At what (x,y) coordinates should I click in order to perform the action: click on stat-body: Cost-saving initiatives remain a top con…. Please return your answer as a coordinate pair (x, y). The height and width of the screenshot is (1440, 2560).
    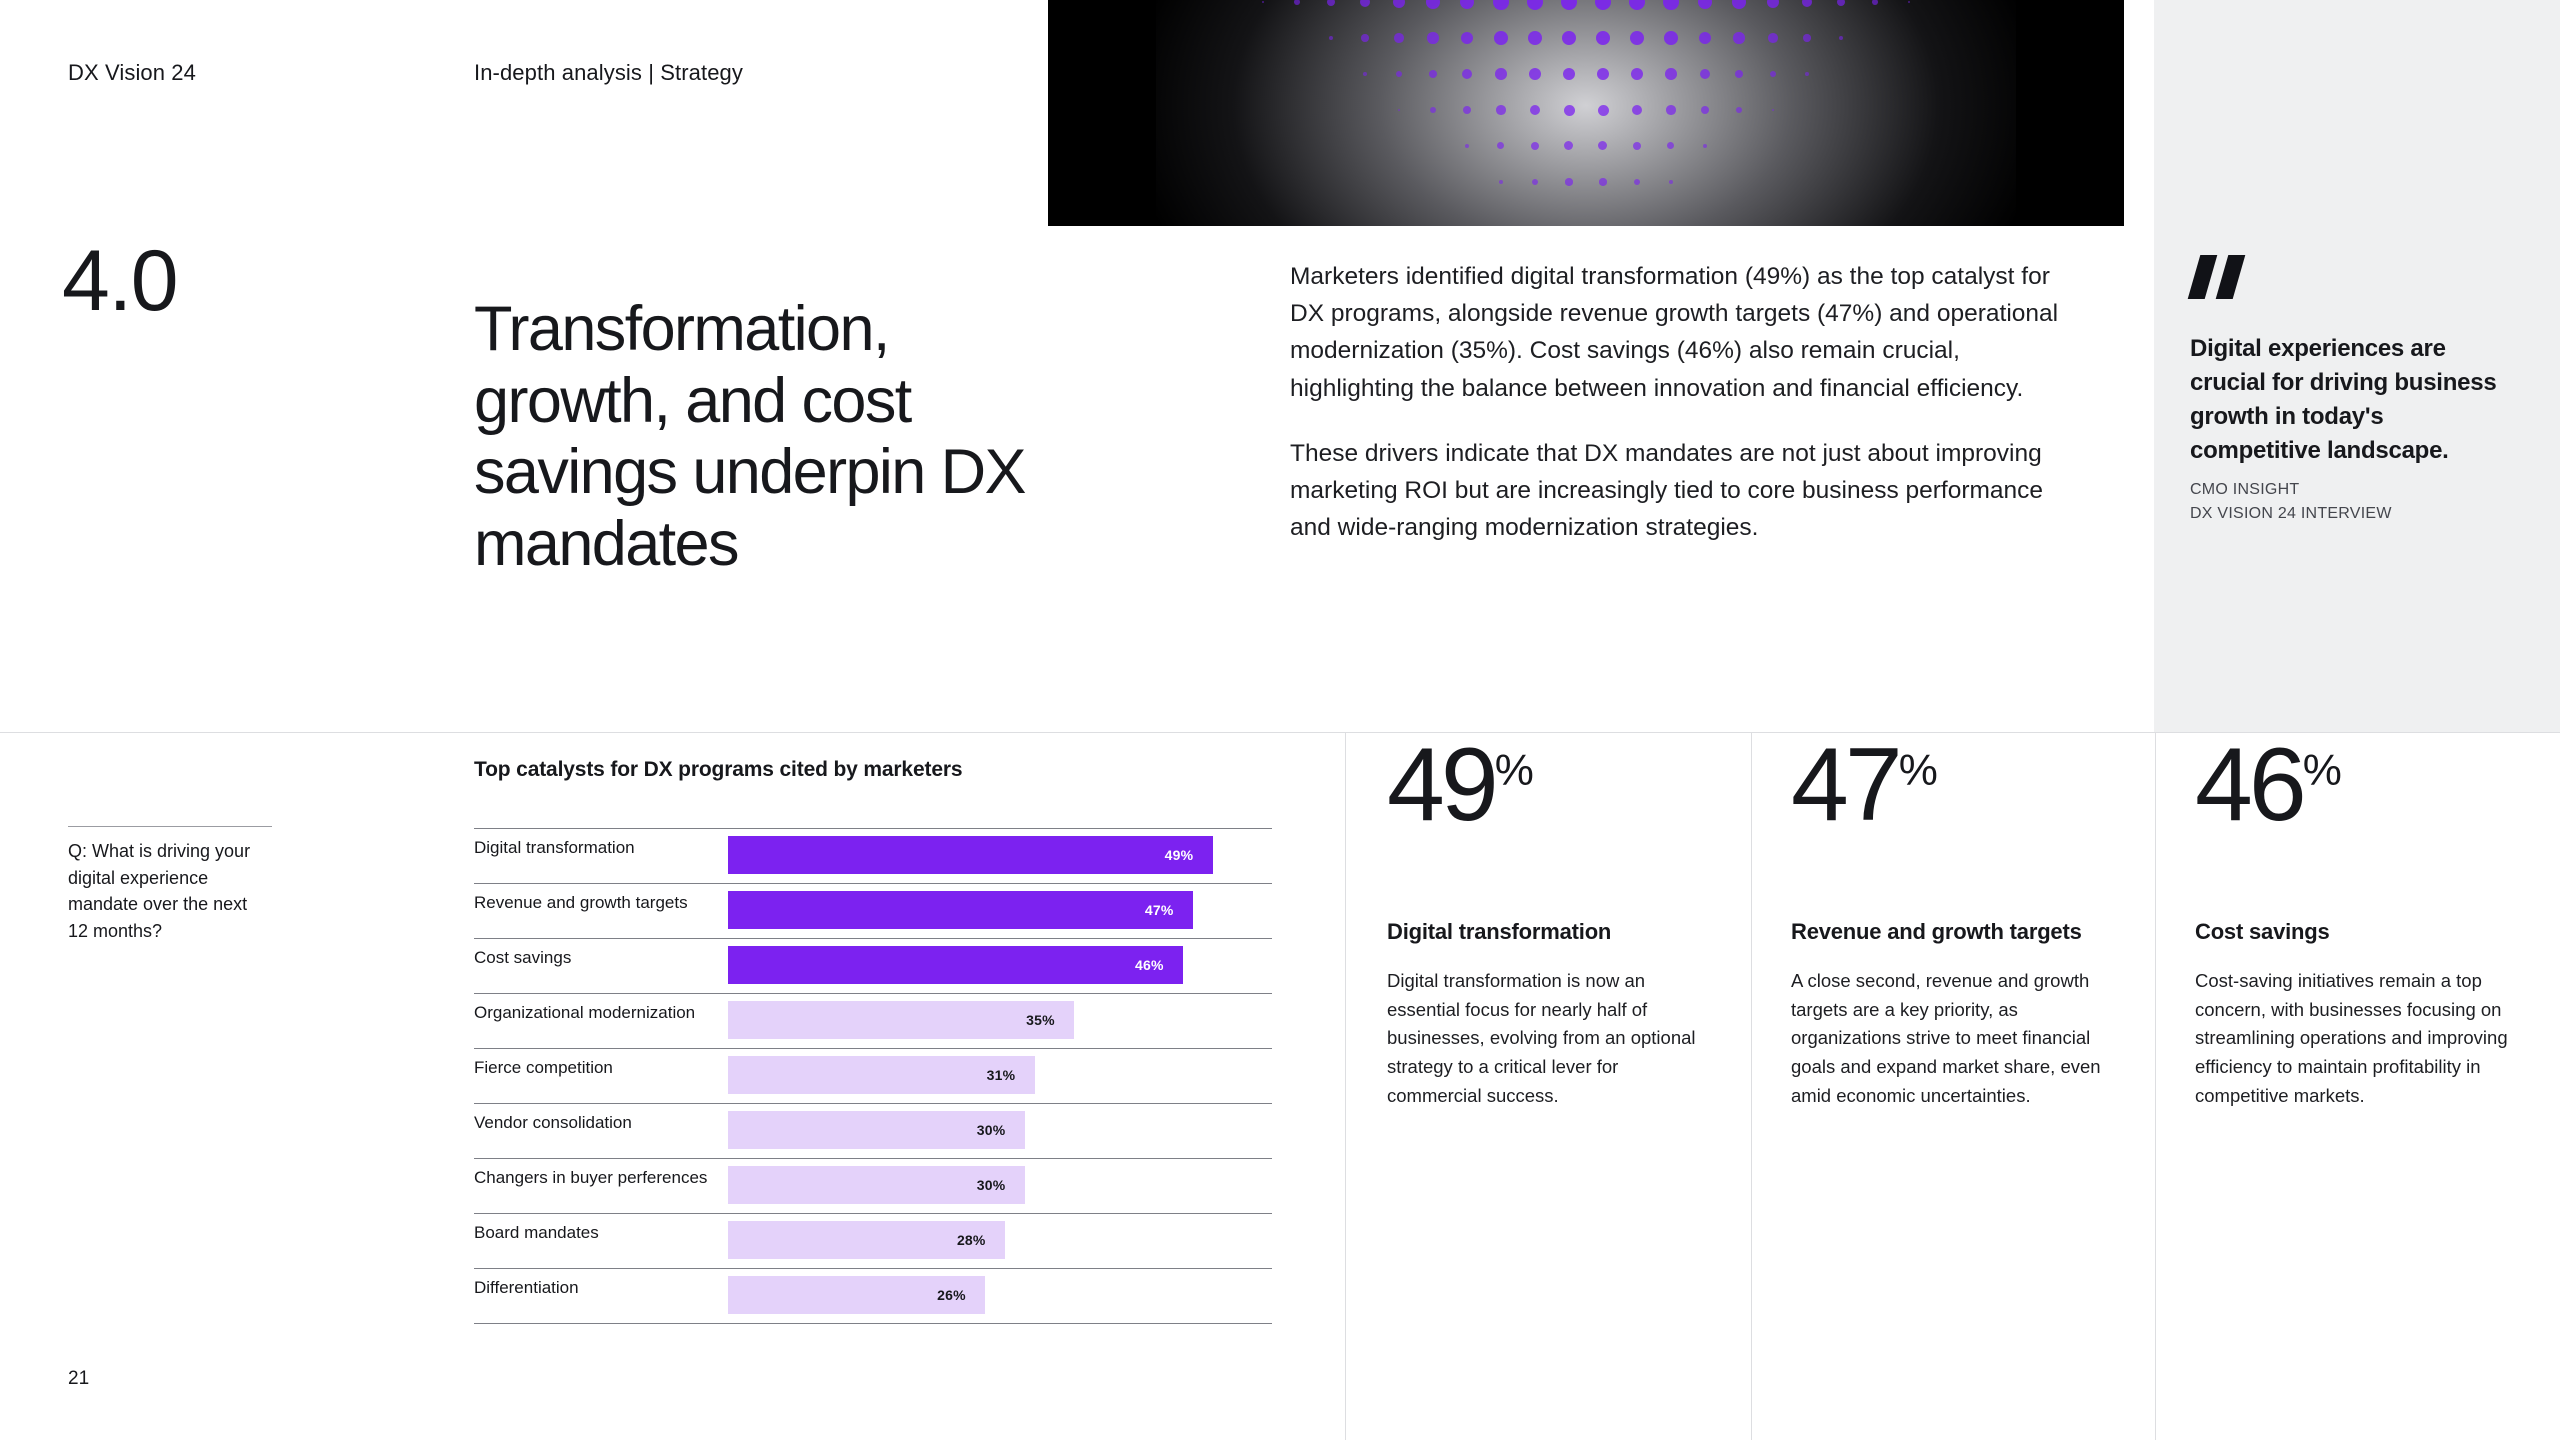
    Looking at the image, I should click on (2351, 1038).